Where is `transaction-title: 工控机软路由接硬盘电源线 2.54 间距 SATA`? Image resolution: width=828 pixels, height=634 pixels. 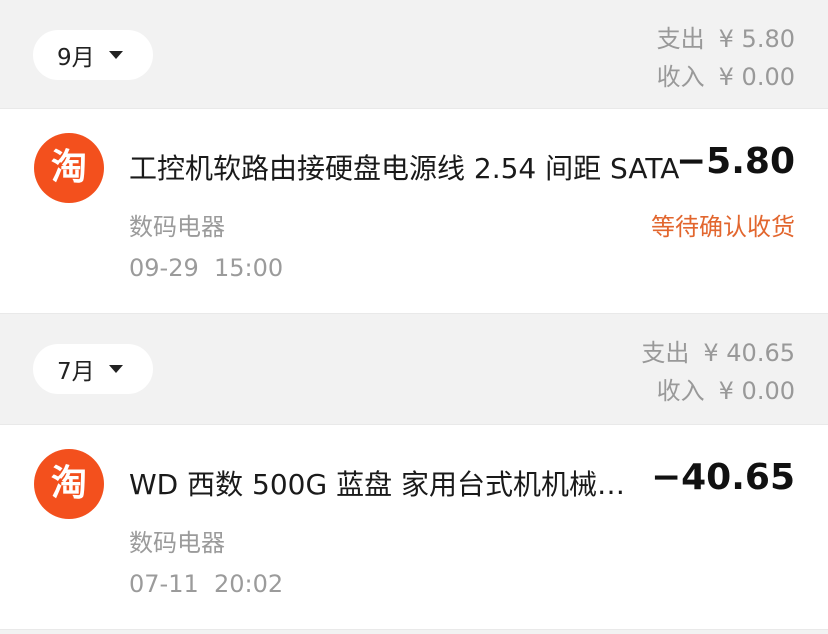 transaction-title: 工控机软路由接硬盘电源线 2.54 间距 SATA is located at coordinates (404, 168).